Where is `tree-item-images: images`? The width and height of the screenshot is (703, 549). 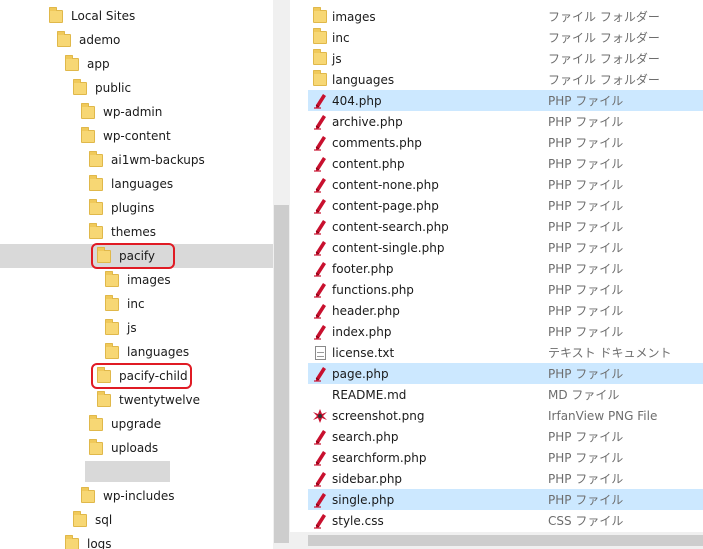 tree-item-images: images is located at coordinates (136, 280).